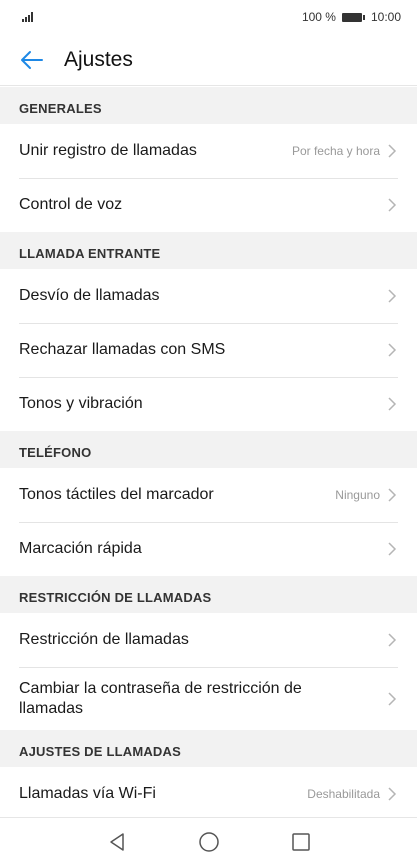 This screenshot has height=866, width=417. Describe the element at coordinates (89, 295) in the screenshot. I see `row-label: Desvío de llamadas` at that location.